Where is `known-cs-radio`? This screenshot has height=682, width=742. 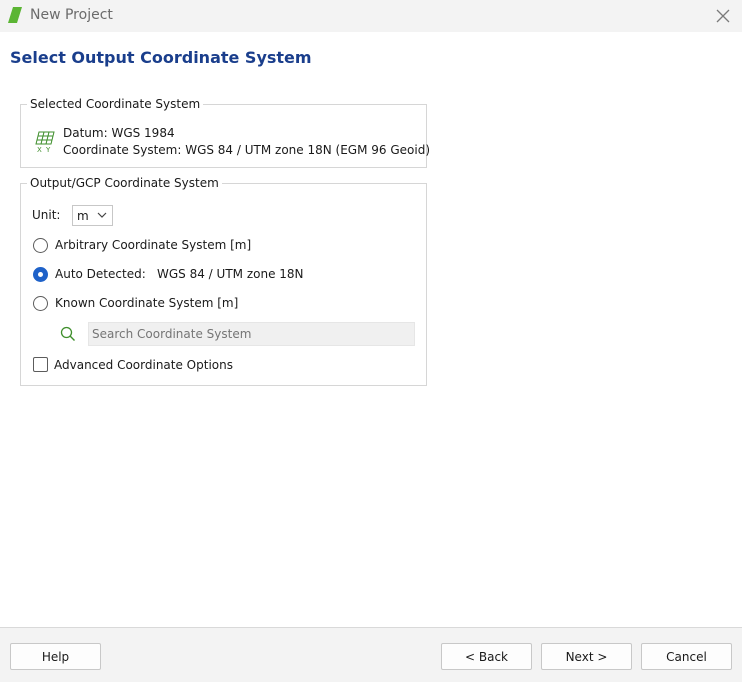 known-cs-radio is located at coordinates (40, 303).